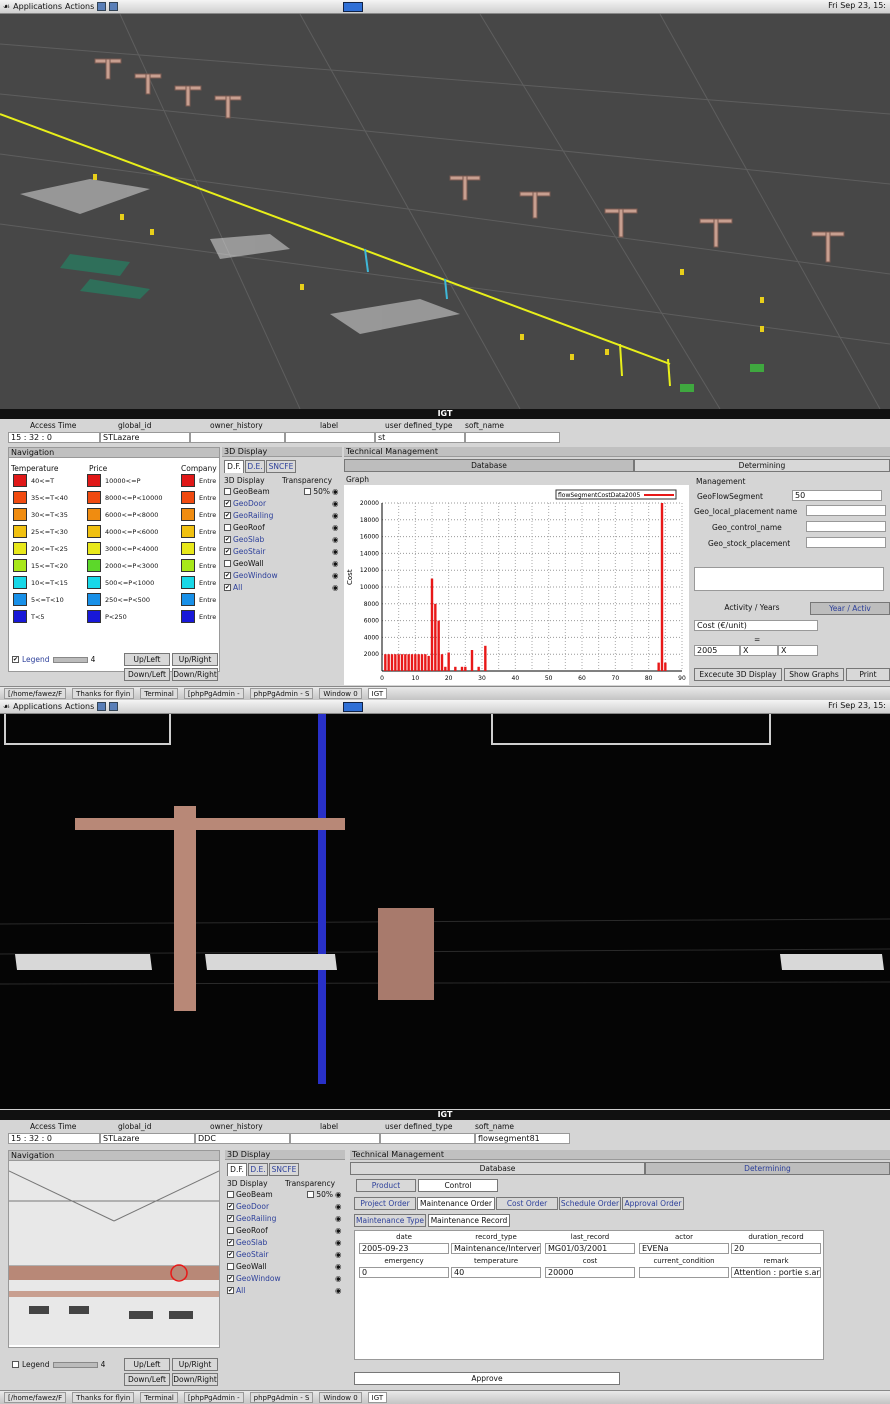 This screenshot has width=890, height=1404. Describe the element at coordinates (776, 1248) in the screenshot. I see `record-value-4: 20` at that location.